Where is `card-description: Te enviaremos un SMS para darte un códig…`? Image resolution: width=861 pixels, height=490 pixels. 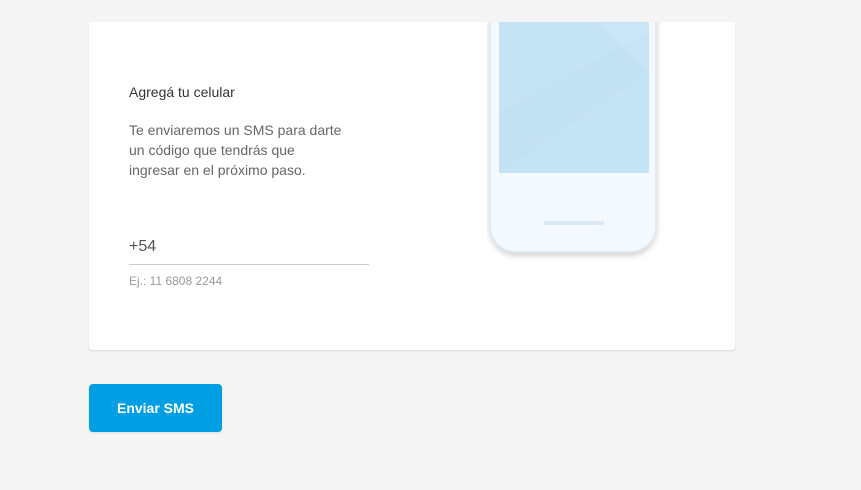 card-description: Te enviaremos un SMS para darte un códig… is located at coordinates (235, 150).